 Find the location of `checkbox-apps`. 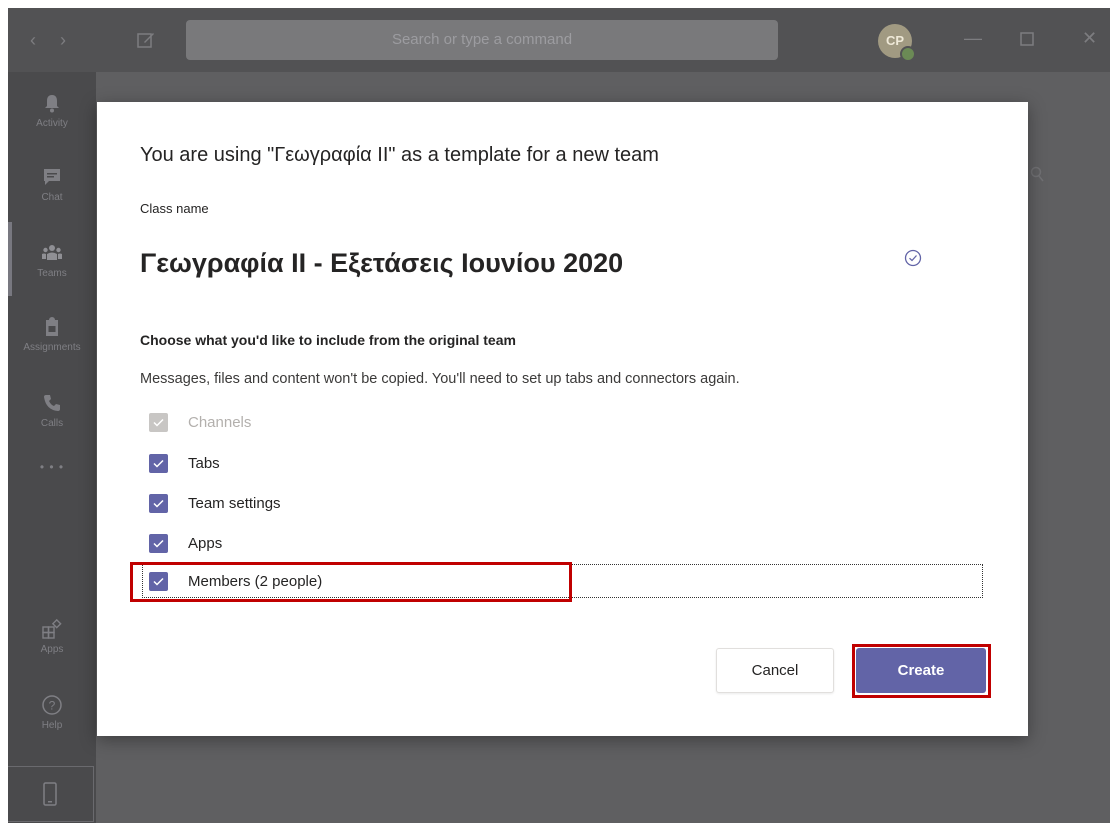

checkbox-apps is located at coordinates (158, 543).